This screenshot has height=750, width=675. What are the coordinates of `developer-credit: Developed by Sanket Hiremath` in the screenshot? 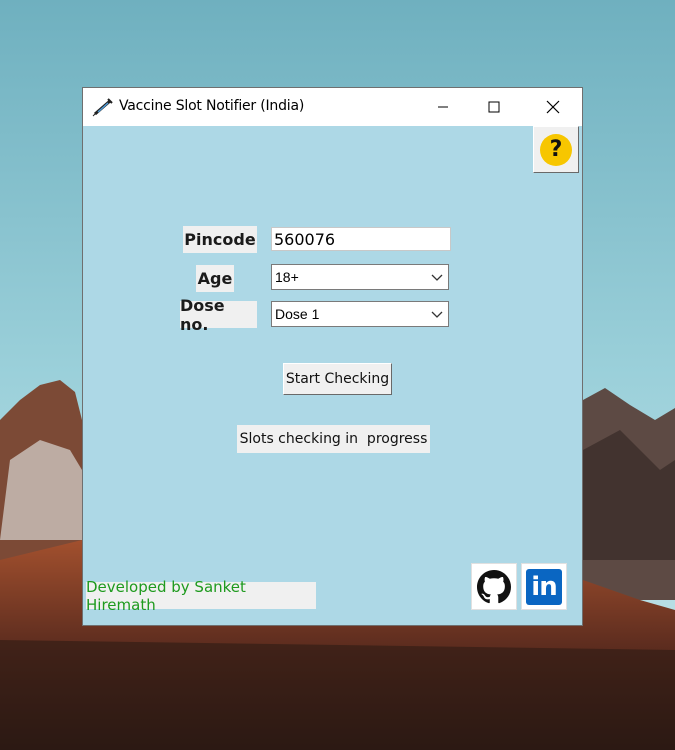 It's located at (201, 596).